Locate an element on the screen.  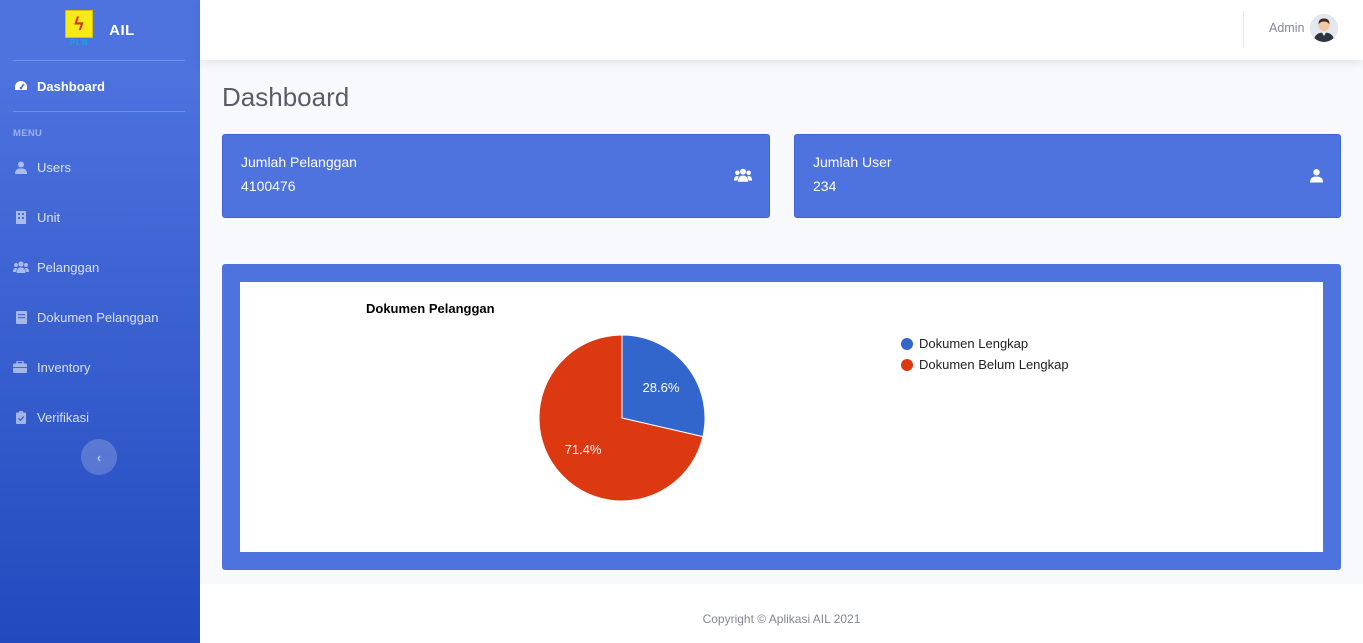
sidebar-item-label: Dokumen Pelanggan is located at coordinates (98, 317).